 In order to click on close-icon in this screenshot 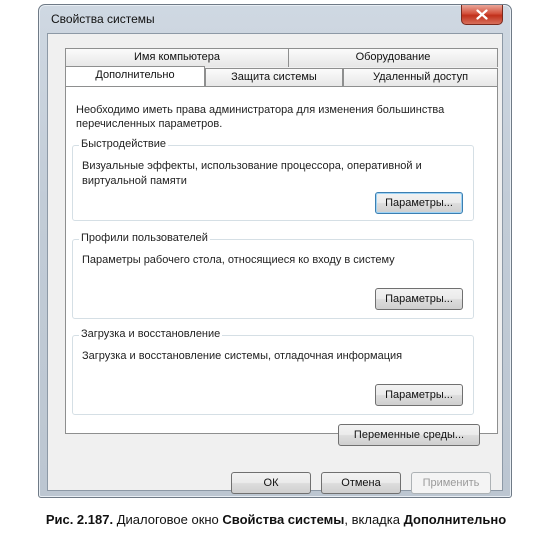, I will do `click(482, 14)`.